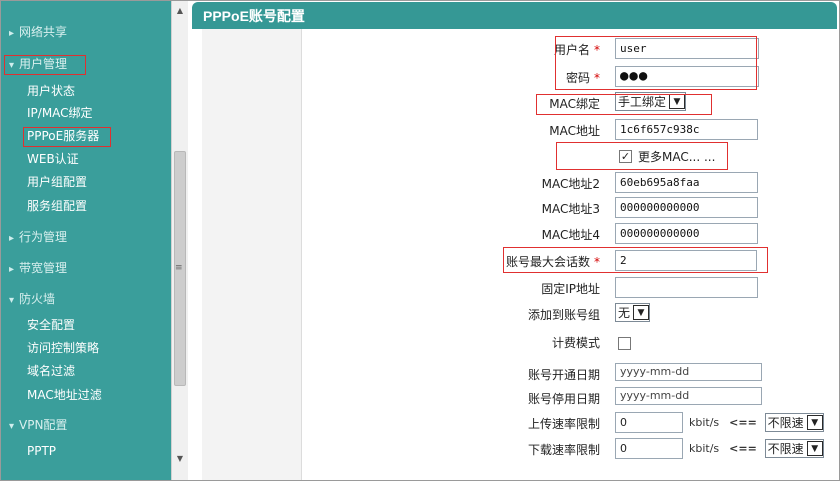 The height and width of the screenshot is (481, 840). Describe the element at coordinates (42, 451) in the screenshot. I see `sidebar-item-label: PPTP` at that location.